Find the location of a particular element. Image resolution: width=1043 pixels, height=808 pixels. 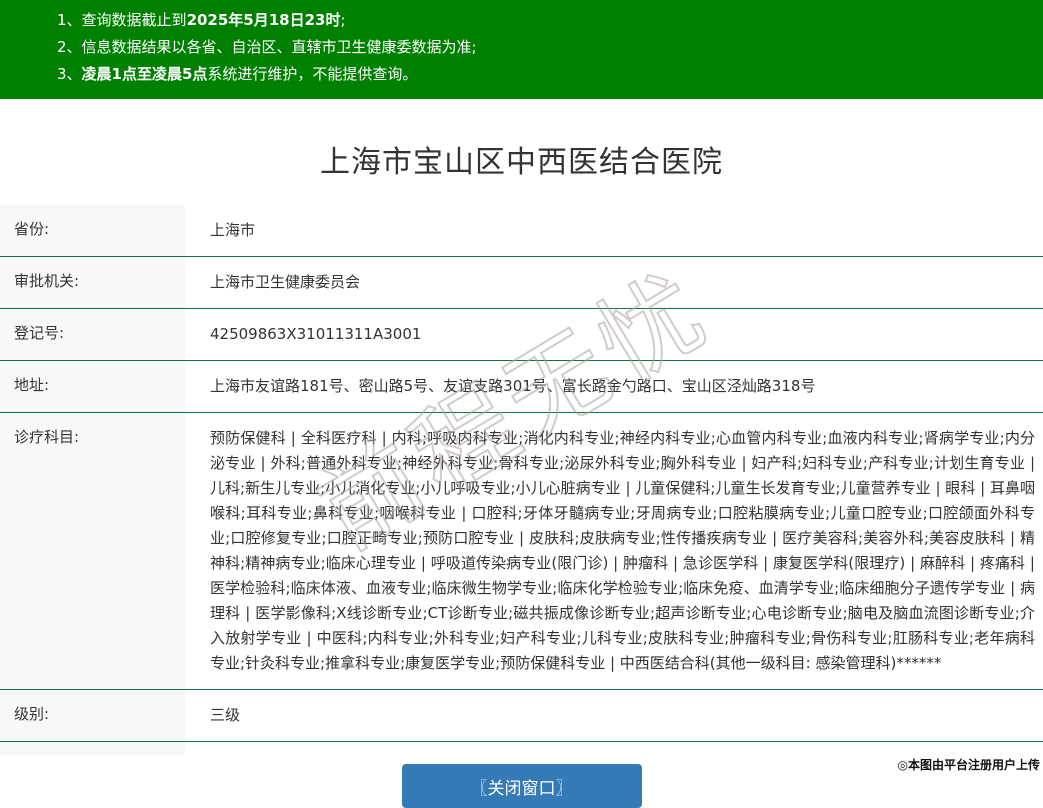

notice-number: 3、 is located at coordinates (69, 74).